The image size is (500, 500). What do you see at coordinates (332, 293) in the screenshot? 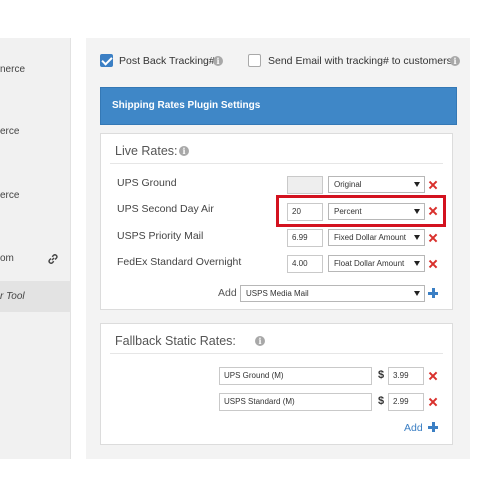
I see `add-rate-select: USPS Media Mail` at bounding box center [332, 293].